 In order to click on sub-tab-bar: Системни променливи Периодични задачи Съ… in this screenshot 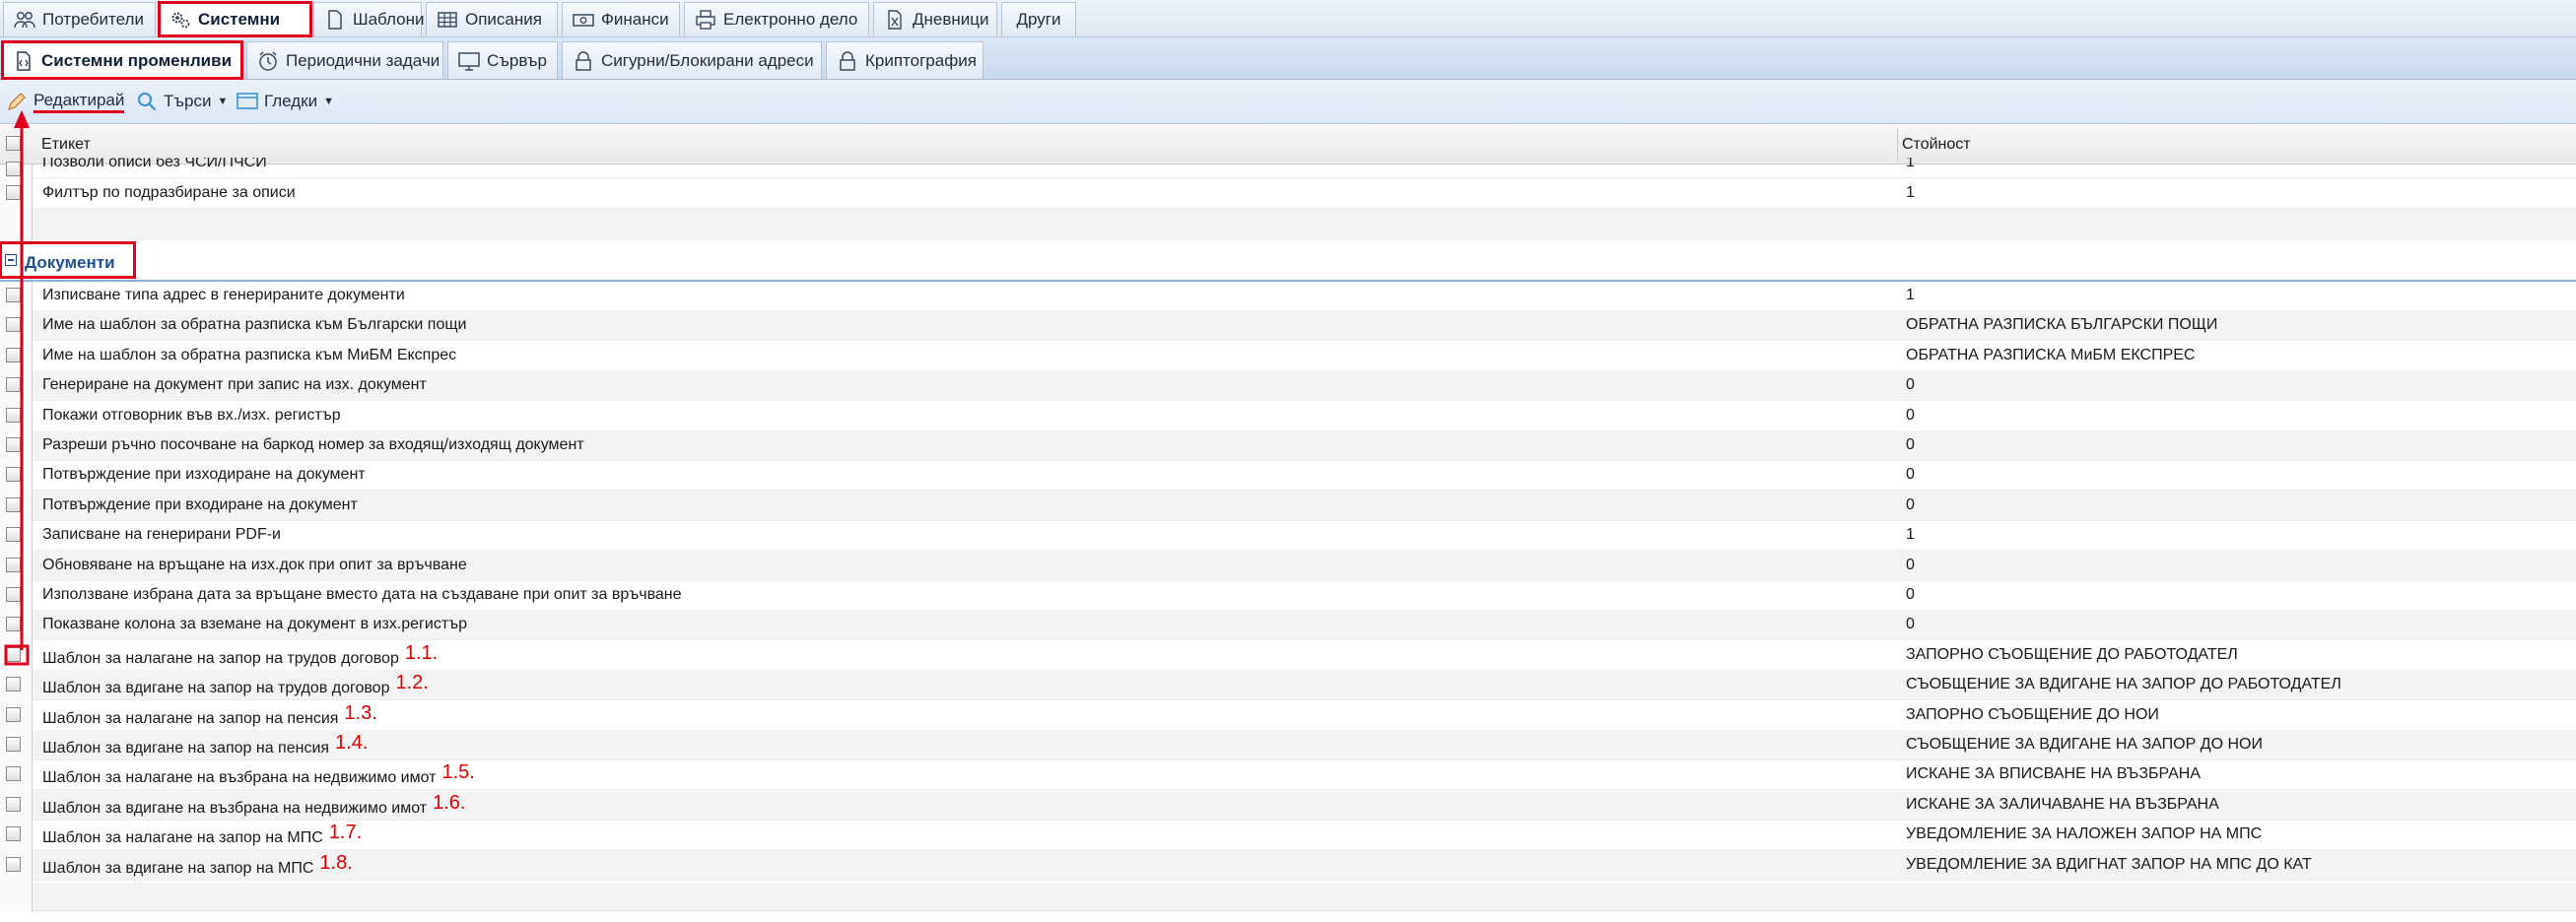, I will do `click(1288, 58)`.